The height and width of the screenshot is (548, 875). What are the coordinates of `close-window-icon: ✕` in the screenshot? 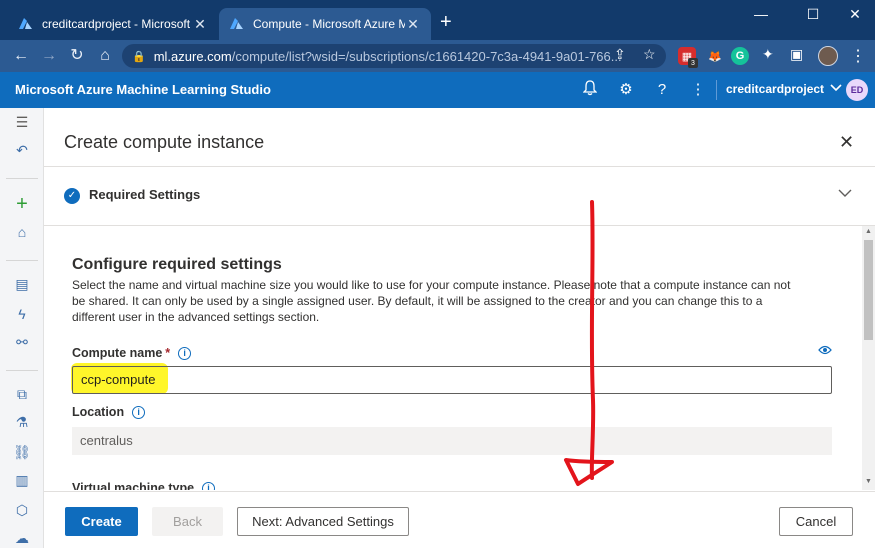 It's located at (855, 14).